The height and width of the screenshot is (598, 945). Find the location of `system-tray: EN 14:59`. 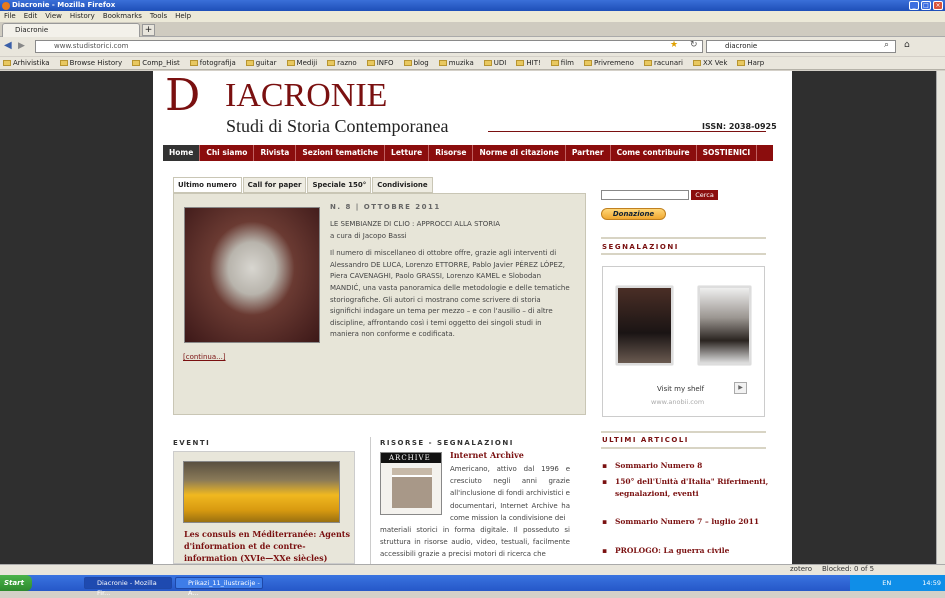

system-tray: EN 14:59 is located at coordinates (897, 583).